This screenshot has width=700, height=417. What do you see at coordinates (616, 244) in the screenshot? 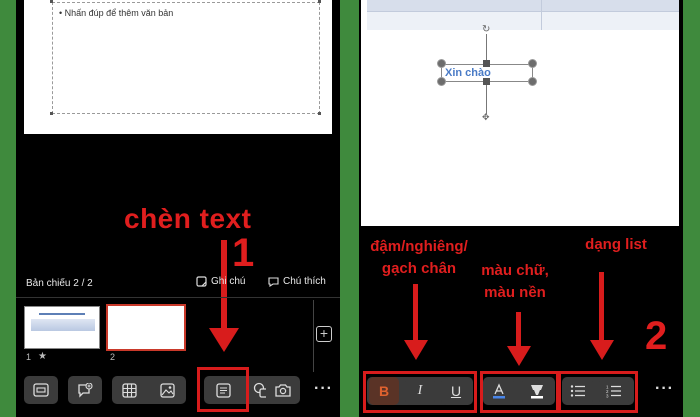
I see `annotation-list-label: dạng list` at bounding box center [616, 244].